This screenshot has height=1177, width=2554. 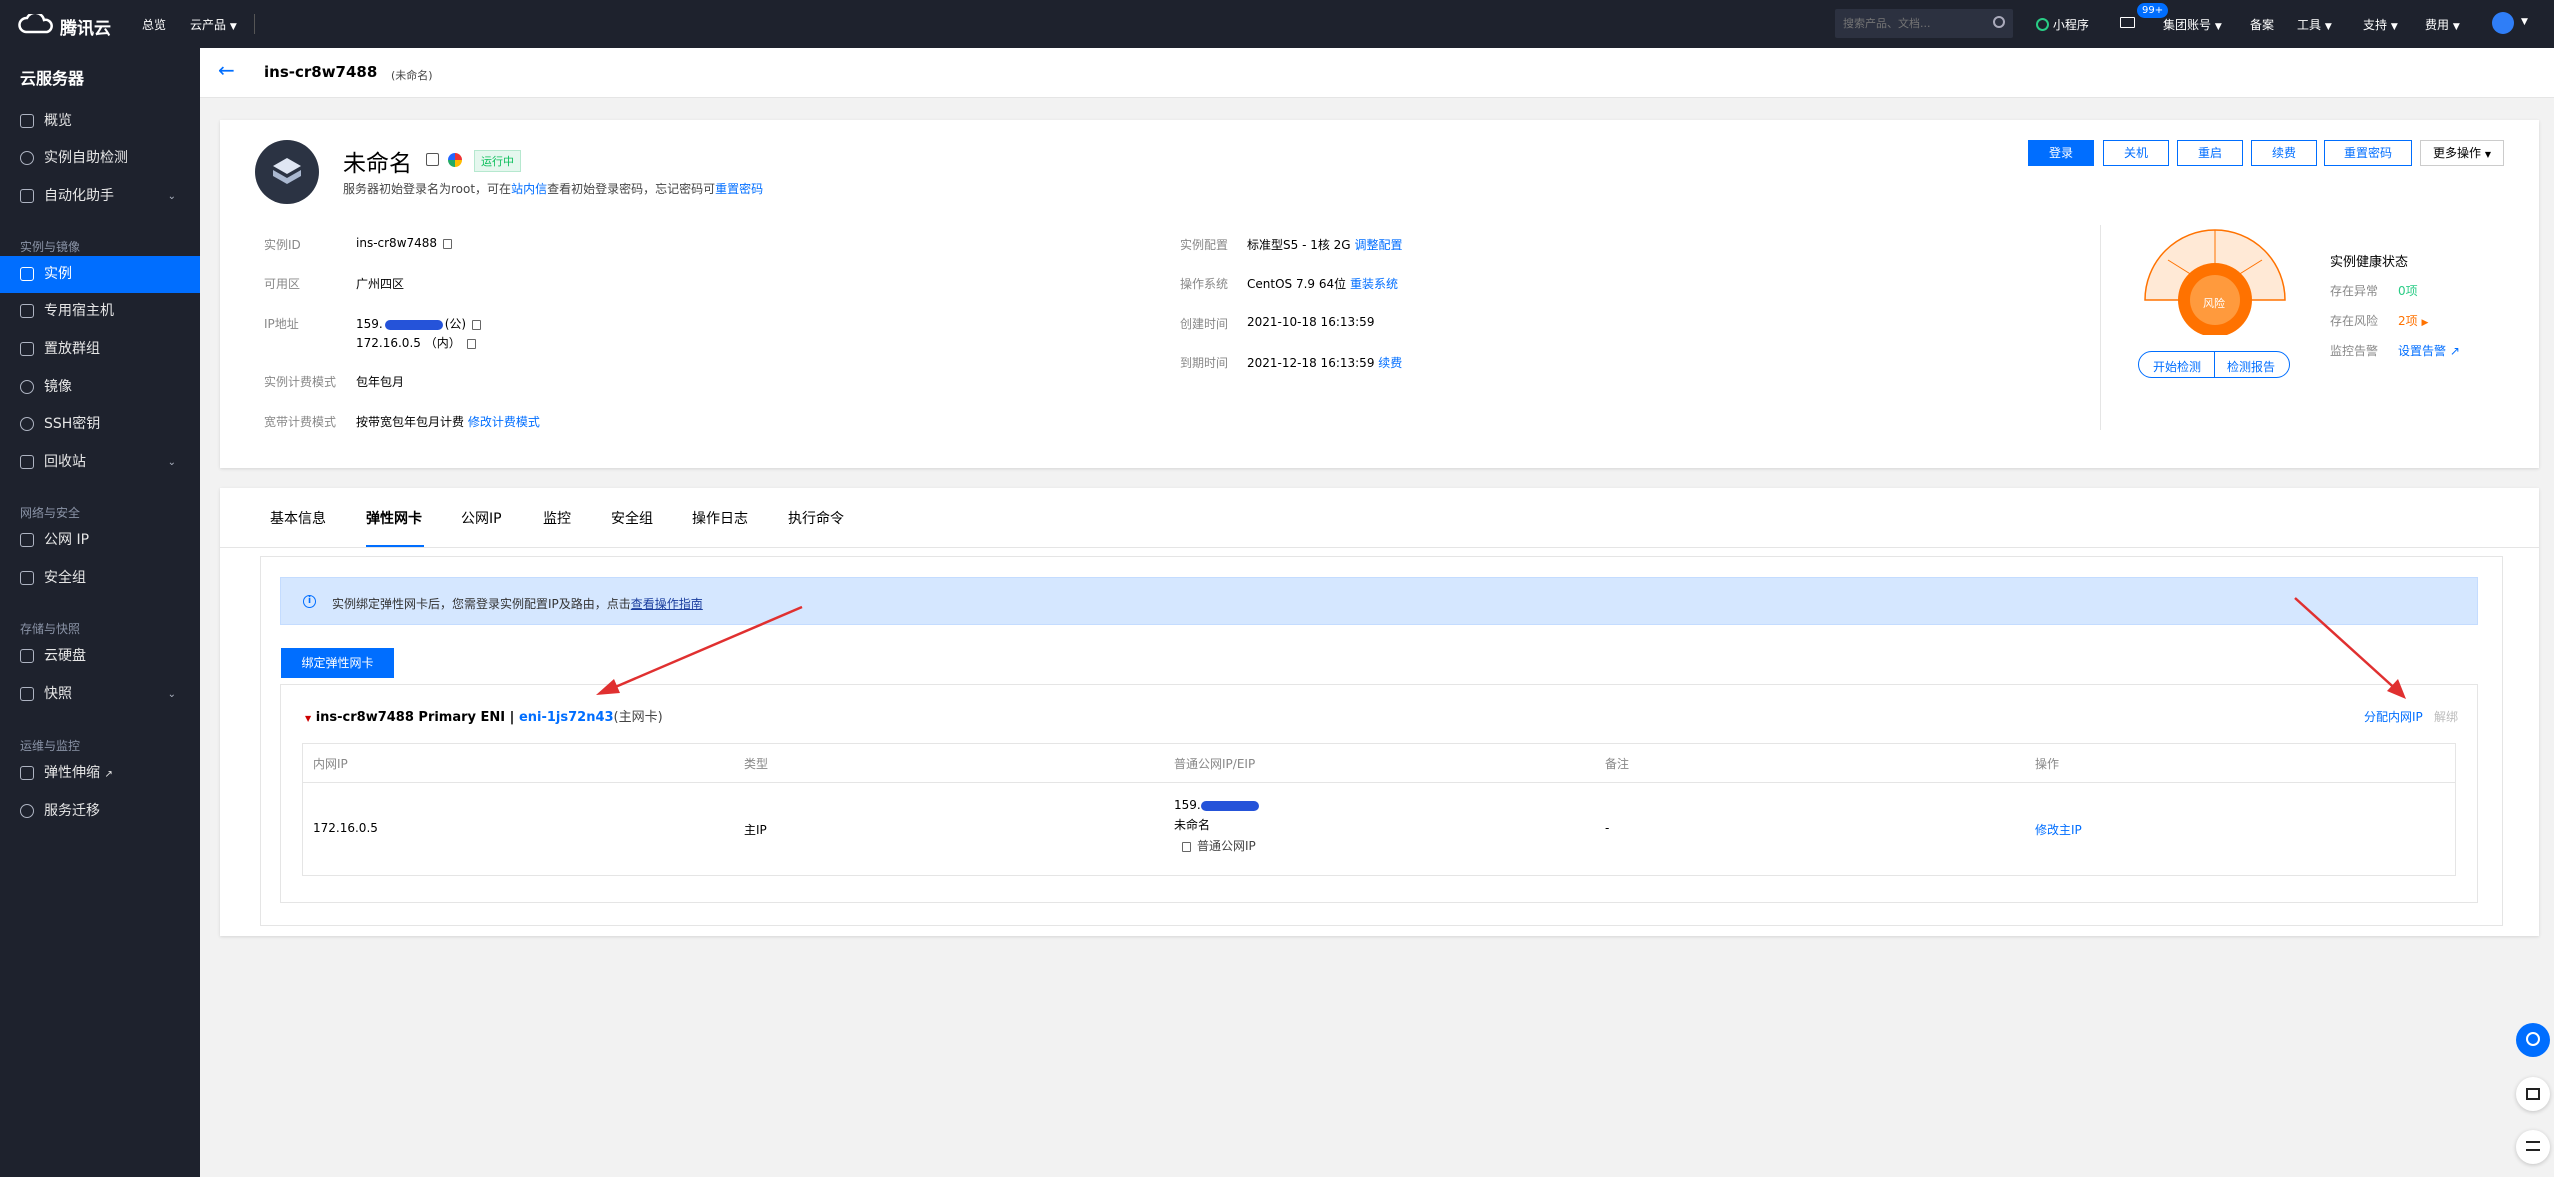 I want to click on sidebar-item-label: 弹性伸缩, so click(x=72, y=773).